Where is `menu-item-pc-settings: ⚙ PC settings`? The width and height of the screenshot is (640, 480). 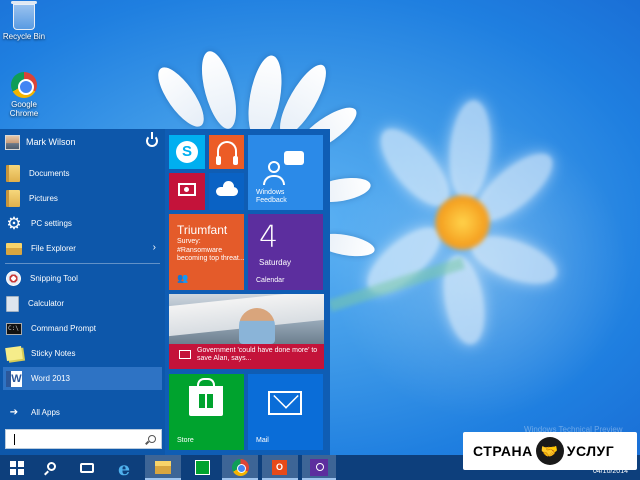 menu-item-pc-settings: ⚙ PC settings is located at coordinates (82, 223).